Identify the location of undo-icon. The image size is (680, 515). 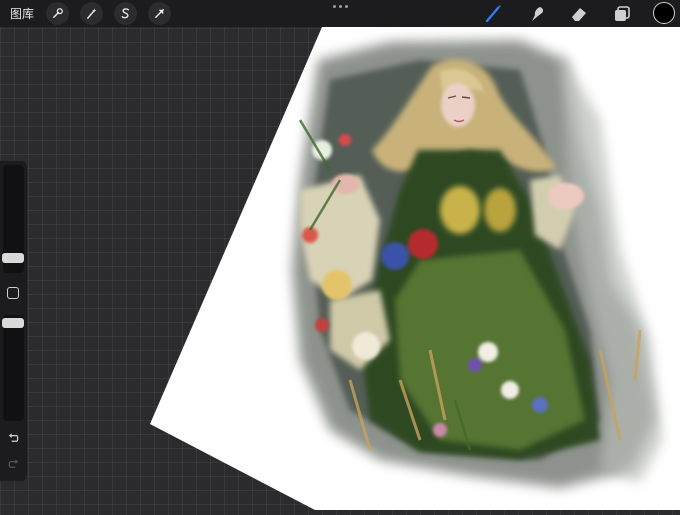
(13, 437).